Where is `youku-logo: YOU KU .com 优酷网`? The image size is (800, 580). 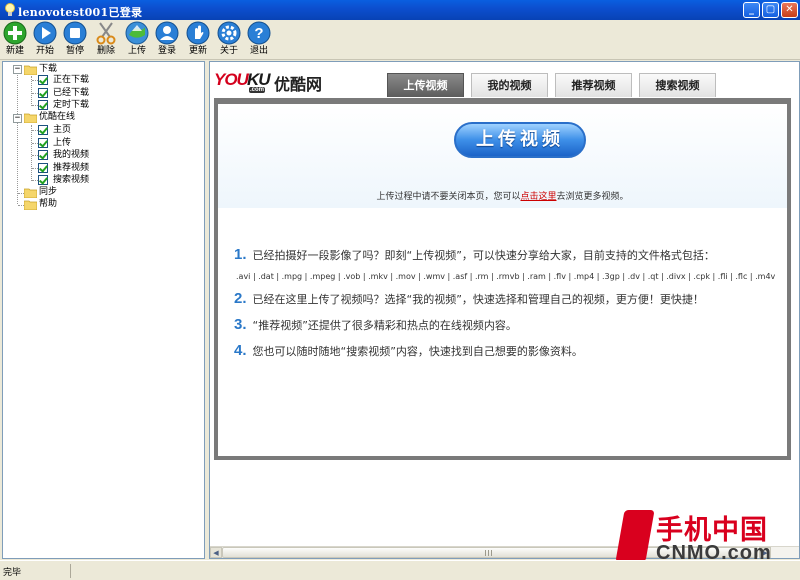
youku-logo: YOU KU .com 优酷网 is located at coordinates (284, 82).